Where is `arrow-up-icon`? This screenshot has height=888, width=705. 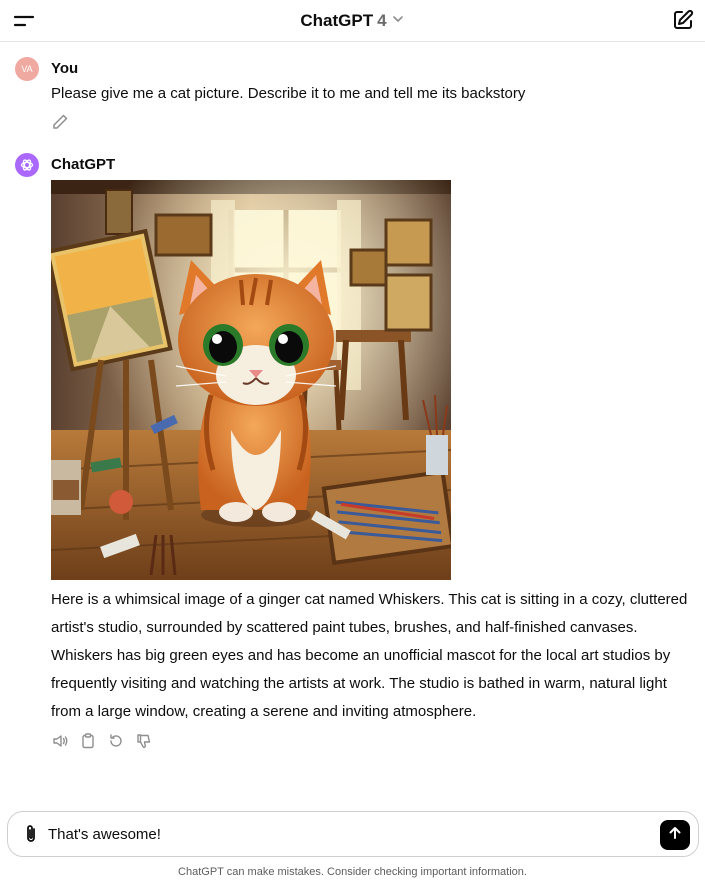 arrow-up-icon is located at coordinates (675, 835).